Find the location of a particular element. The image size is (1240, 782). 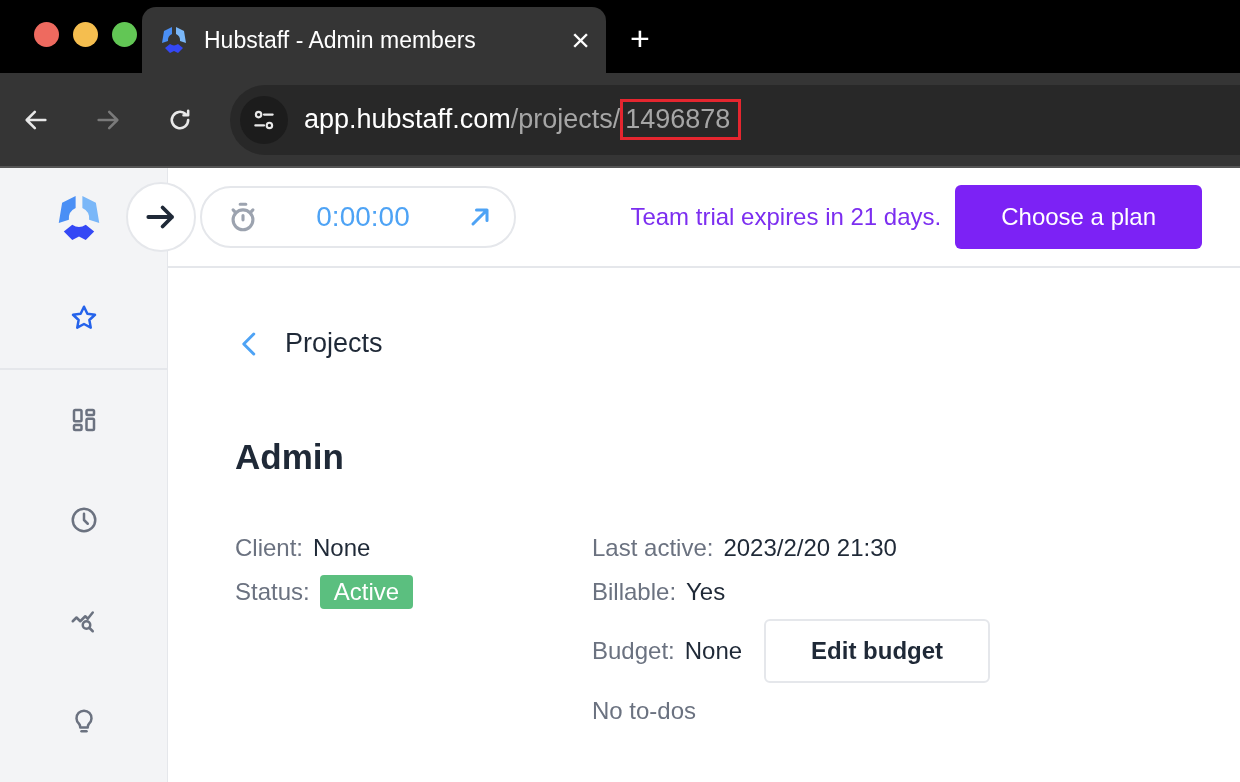

status-badge: Active is located at coordinates (366, 592).